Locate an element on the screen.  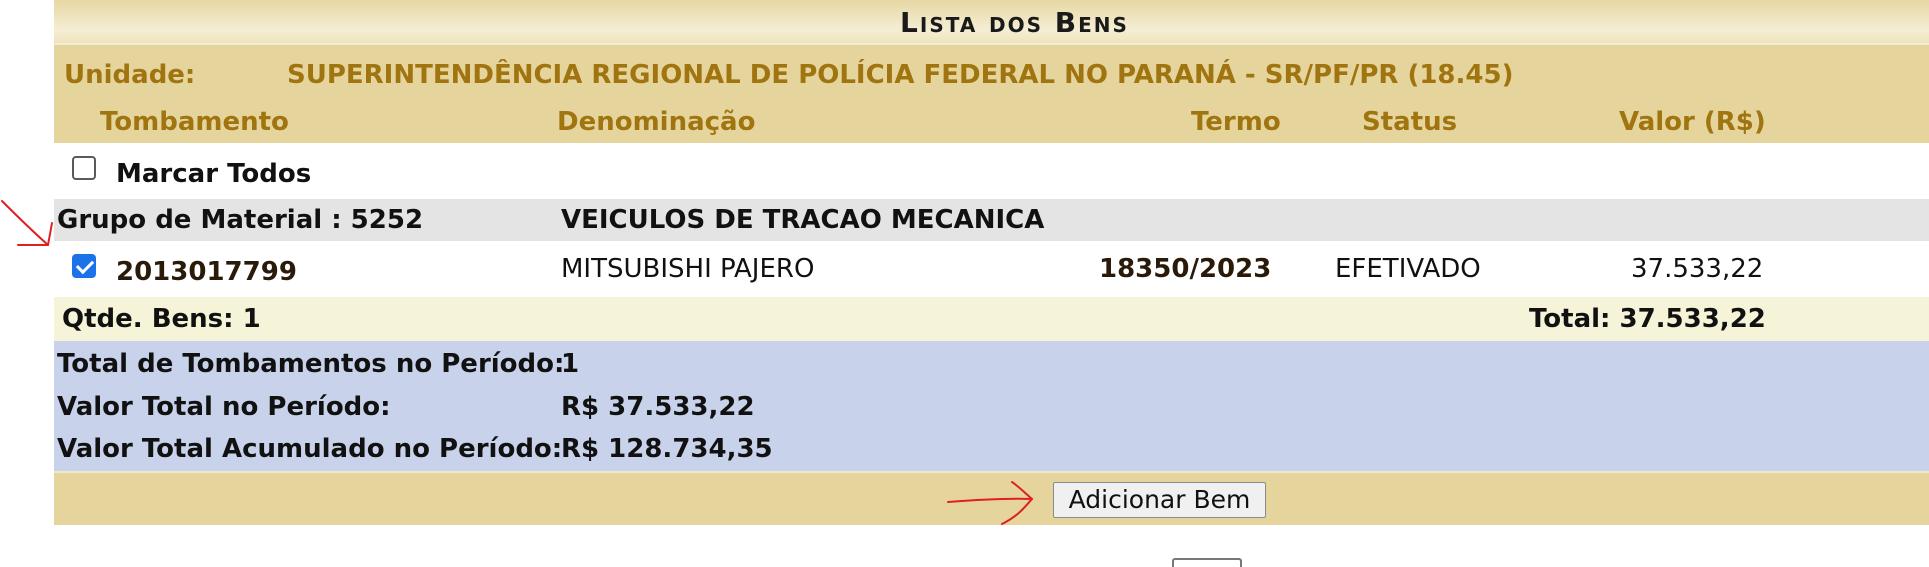
annotation-arrow-checkbox is located at coordinates (27, 223).